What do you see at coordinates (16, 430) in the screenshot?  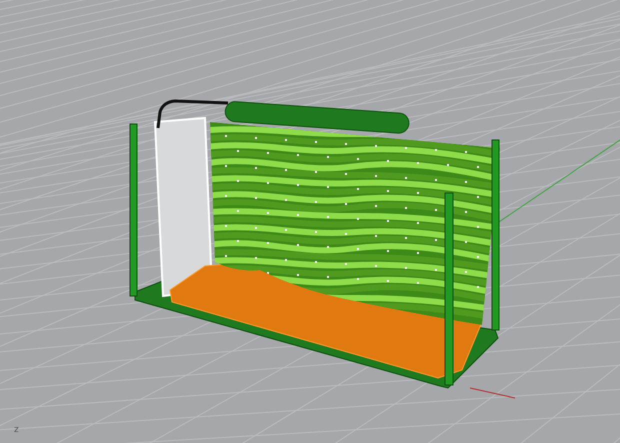 I see `axis-label: z` at bounding box center [16, 430].